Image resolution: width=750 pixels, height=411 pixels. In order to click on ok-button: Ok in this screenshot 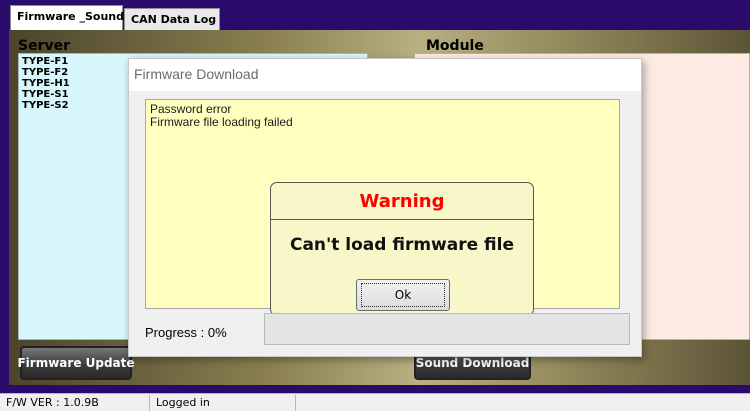, I will do `click(403, 295)`.